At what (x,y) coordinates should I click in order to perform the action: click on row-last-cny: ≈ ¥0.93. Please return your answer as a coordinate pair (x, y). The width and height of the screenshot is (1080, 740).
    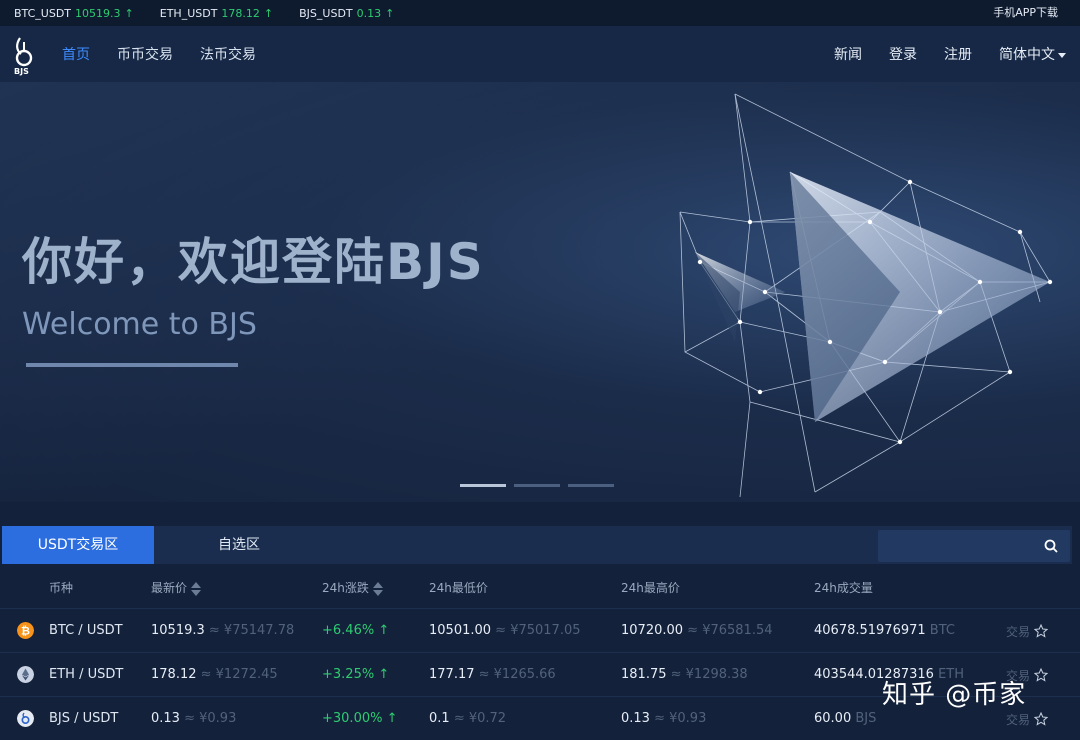
    Looking at the image, I should click on (210, 718).